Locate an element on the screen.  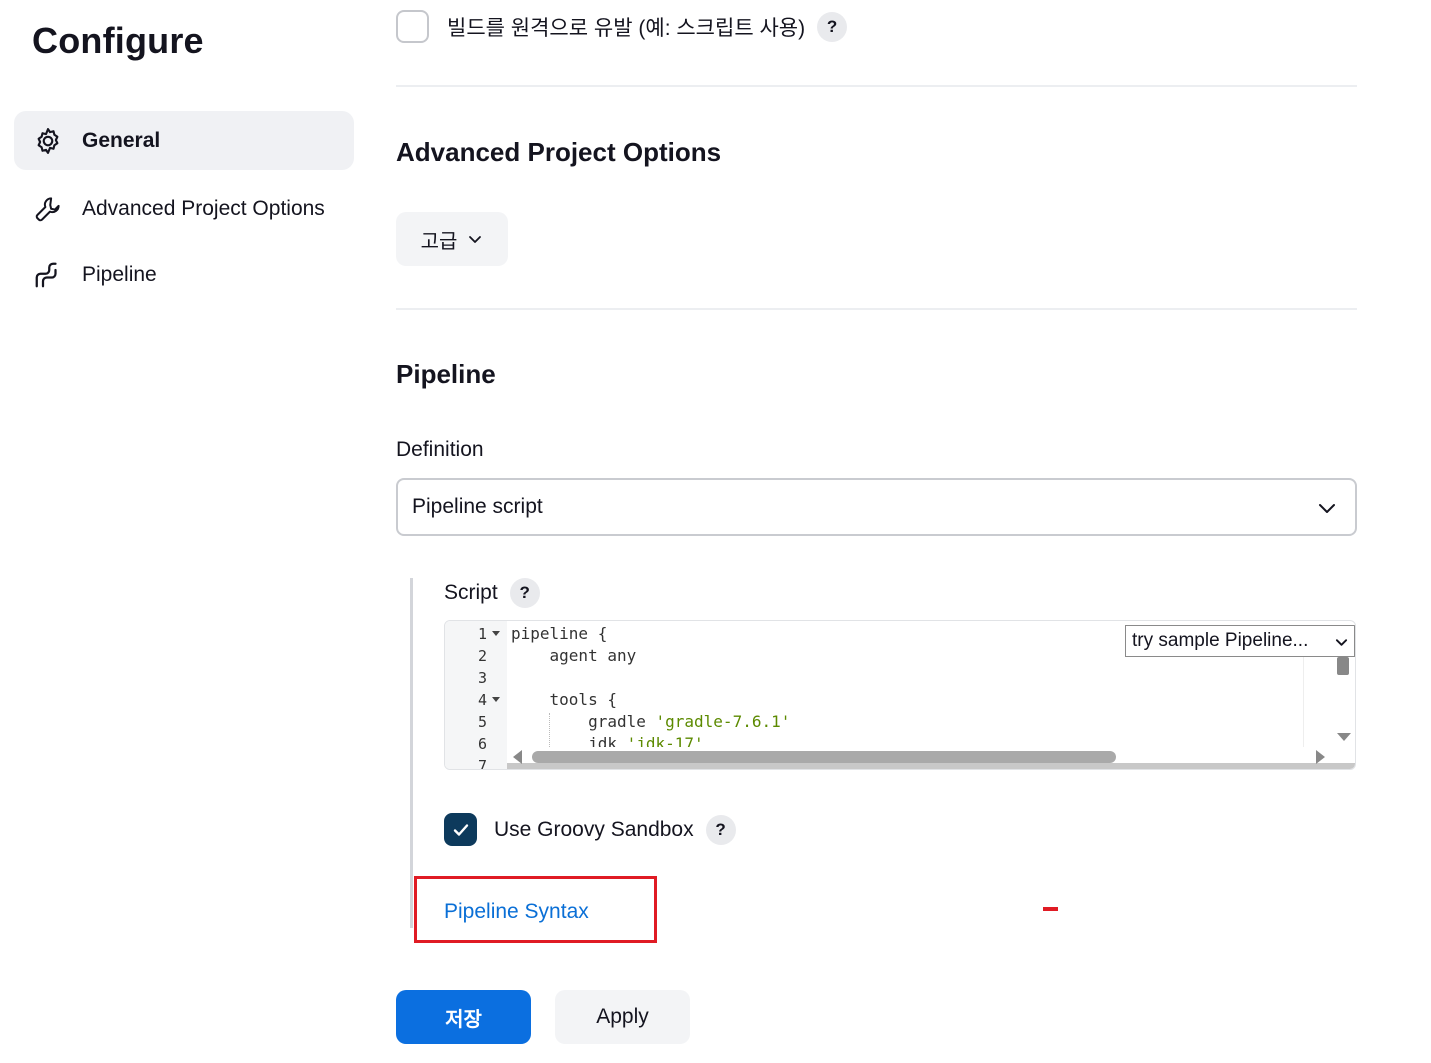
sidebar-item-label: Advanced Project Options is located at coordinates (203, 208).